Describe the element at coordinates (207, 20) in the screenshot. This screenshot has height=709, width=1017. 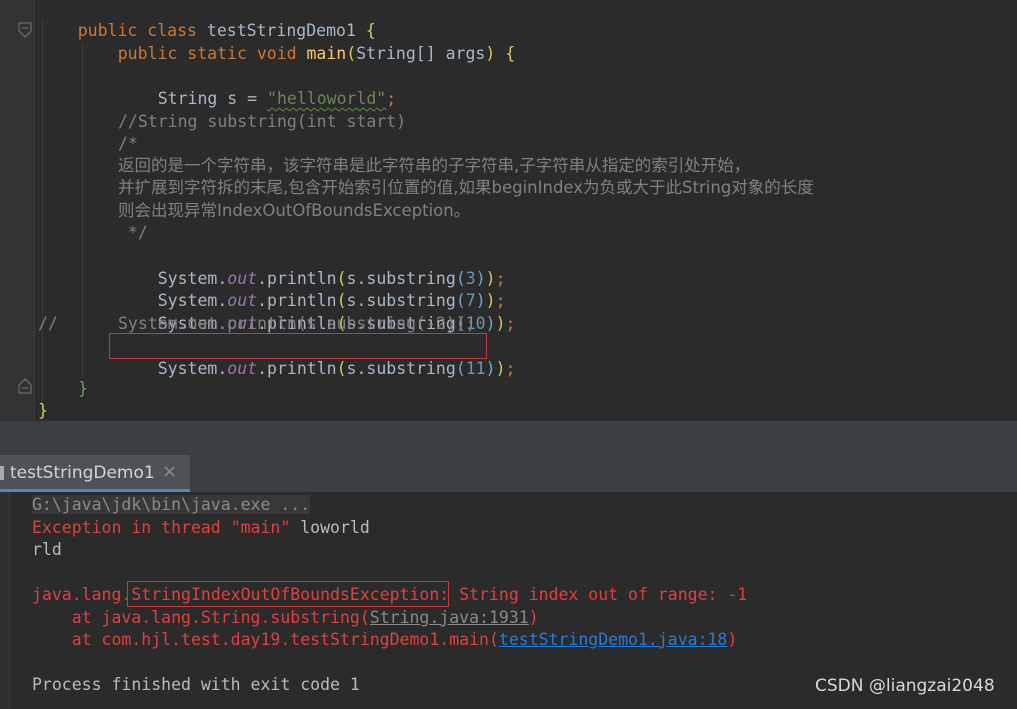
I see `code-line-class-decl: public class testStringDemo1 {` at that location.